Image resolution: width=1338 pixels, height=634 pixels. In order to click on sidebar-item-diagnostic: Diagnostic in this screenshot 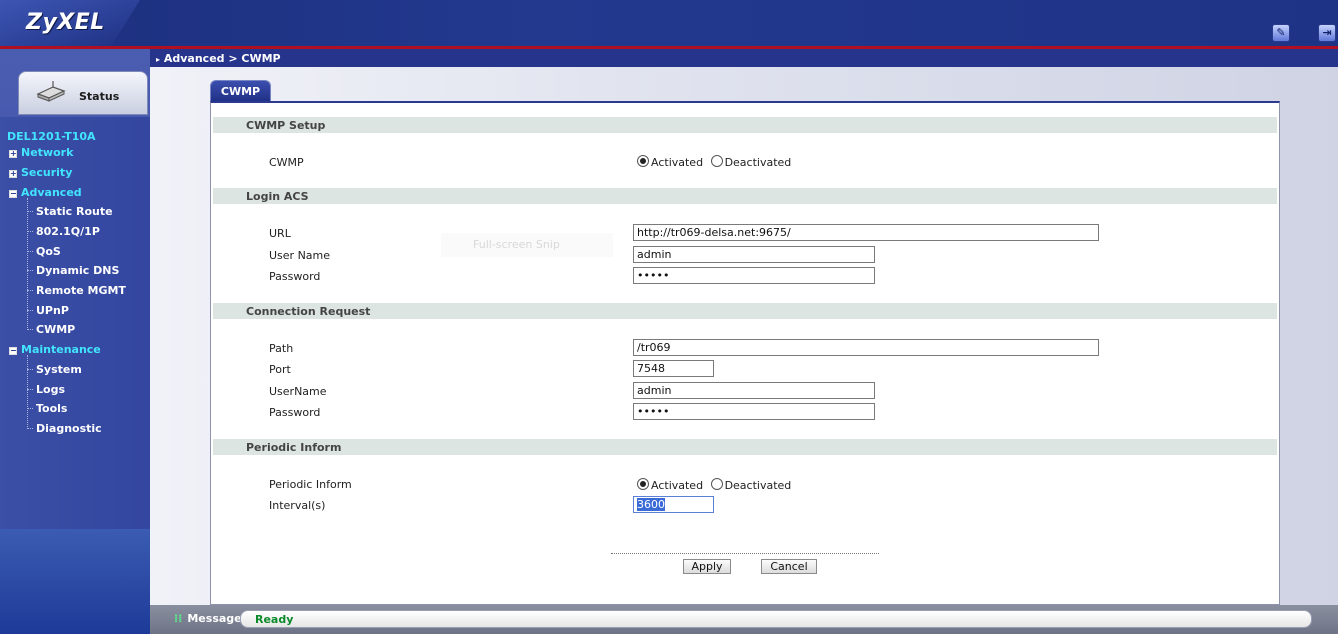, I will do `click(69, 428)`.